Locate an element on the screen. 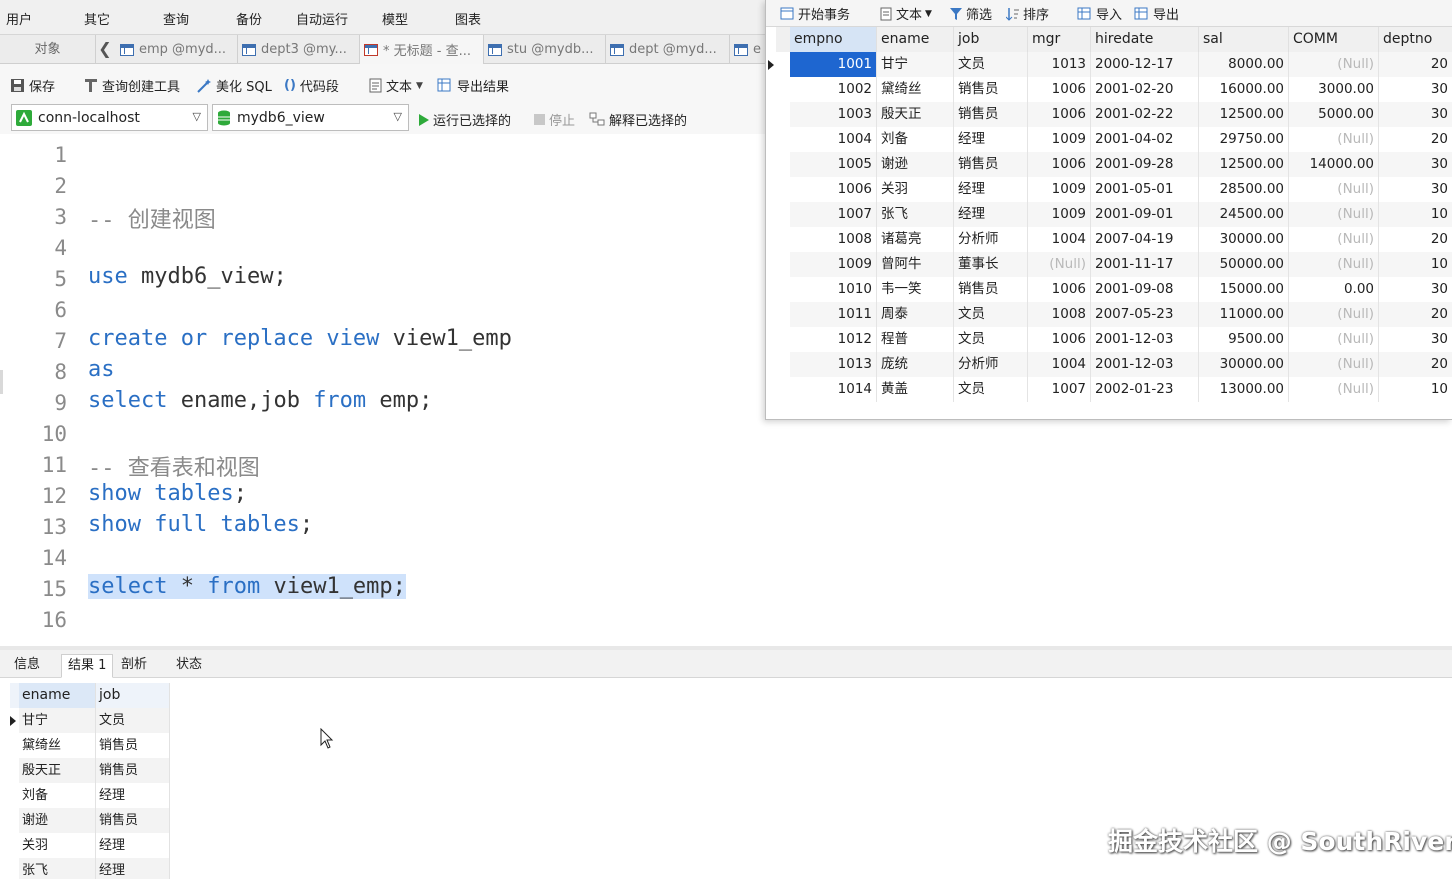  explain-selected-button: 解释已选择的 is located at coordinates (638, 119).